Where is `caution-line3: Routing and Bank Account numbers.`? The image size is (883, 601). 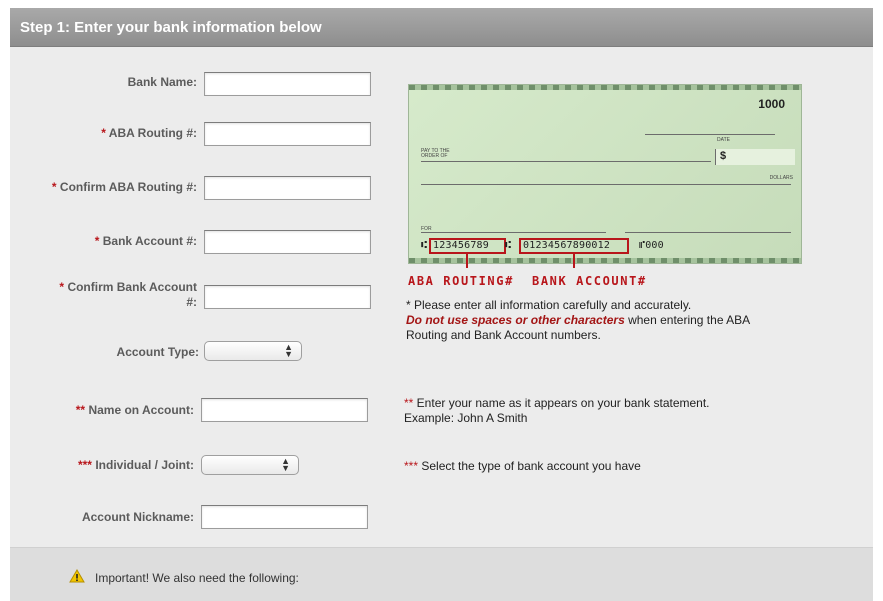 caution-line3: Routing and Bank Account numbers. is located at coordinates (503, 335).